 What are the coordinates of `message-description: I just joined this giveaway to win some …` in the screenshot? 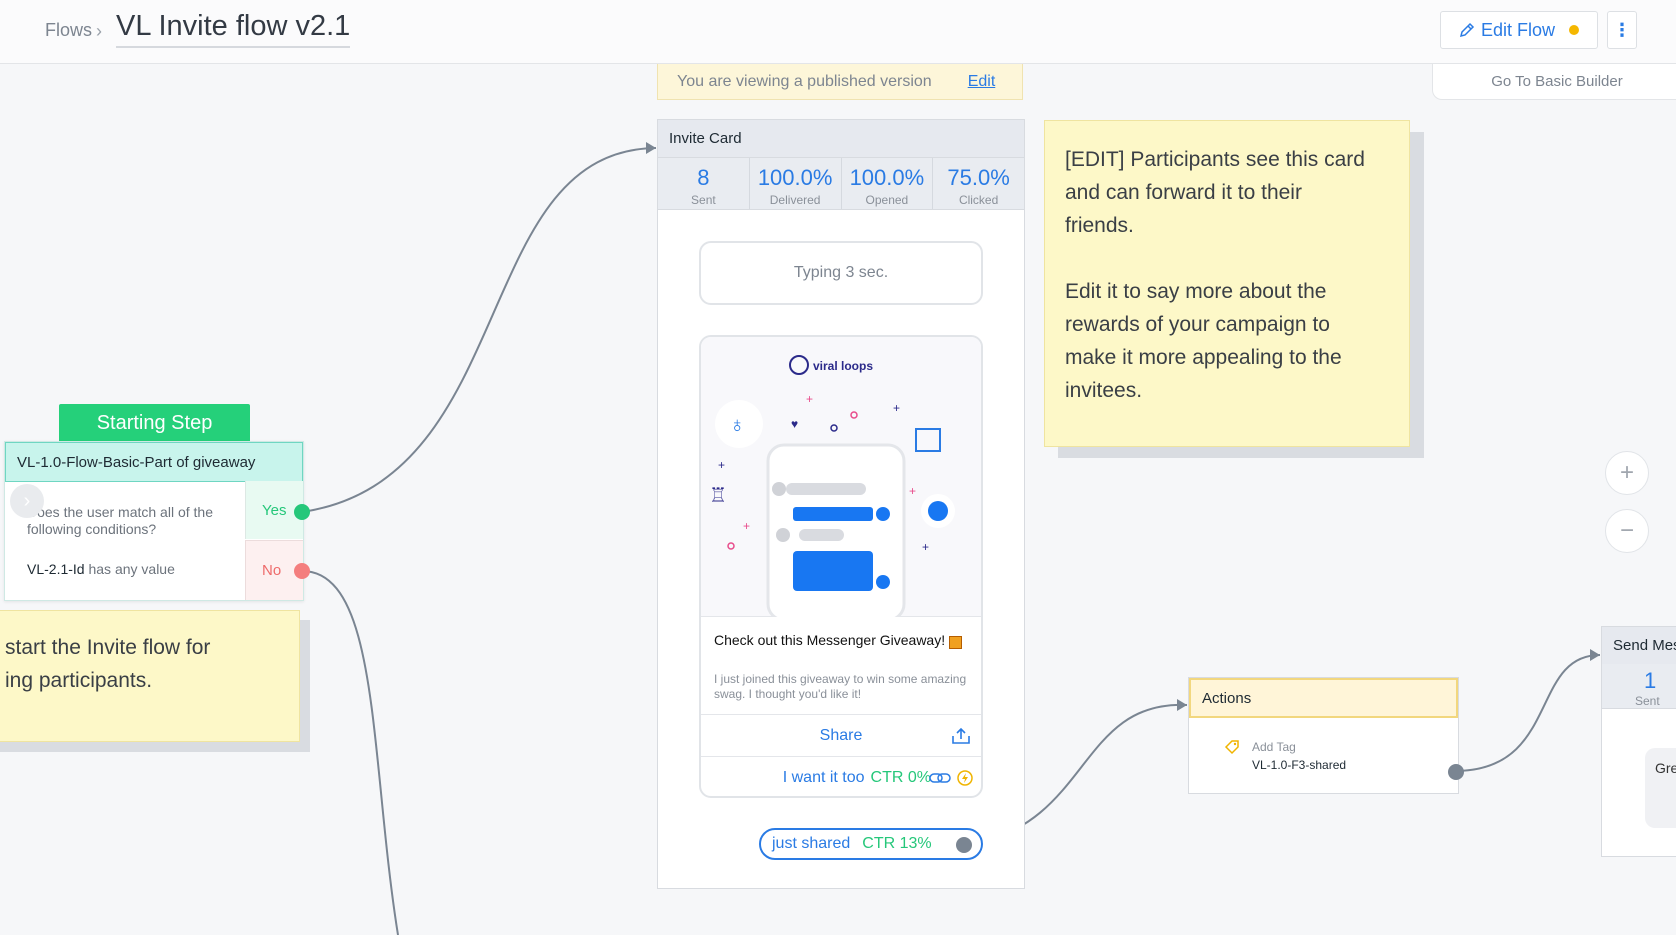 It's located at (840, 686).